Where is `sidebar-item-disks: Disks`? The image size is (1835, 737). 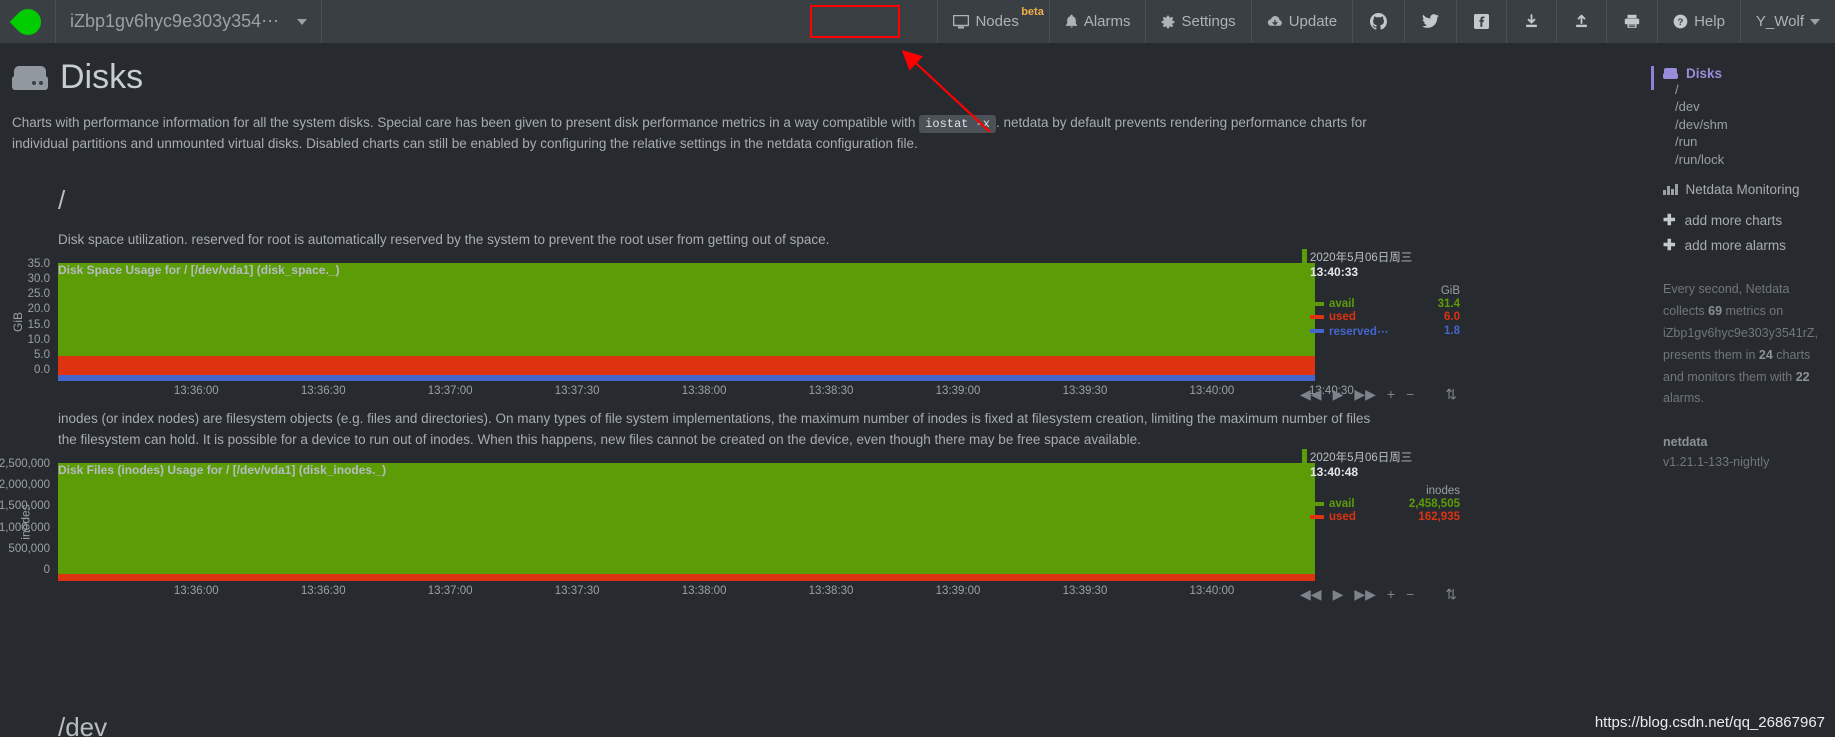 sidebar-item-disks: Disks is located at coordinates (1743, 78).